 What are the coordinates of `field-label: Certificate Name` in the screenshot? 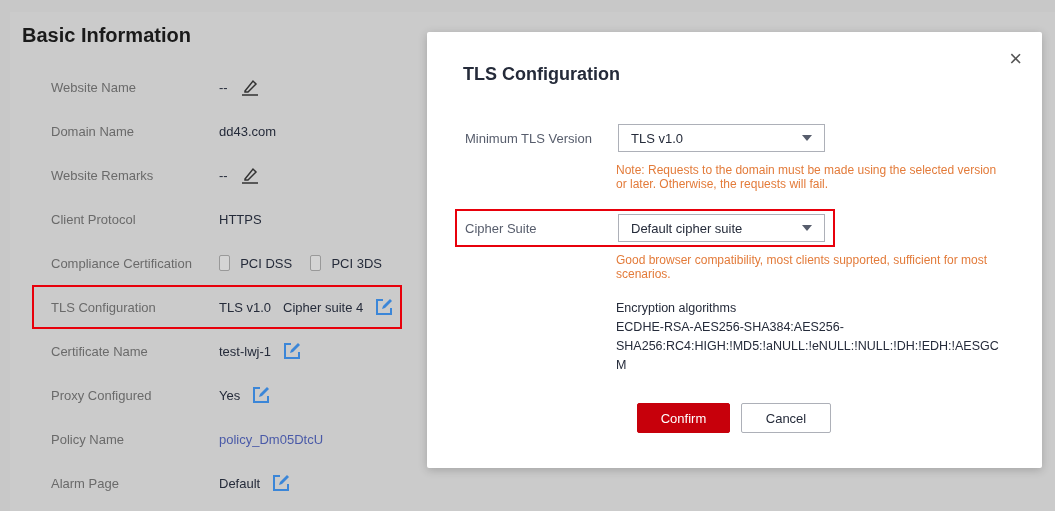 It's located at (100, 351).